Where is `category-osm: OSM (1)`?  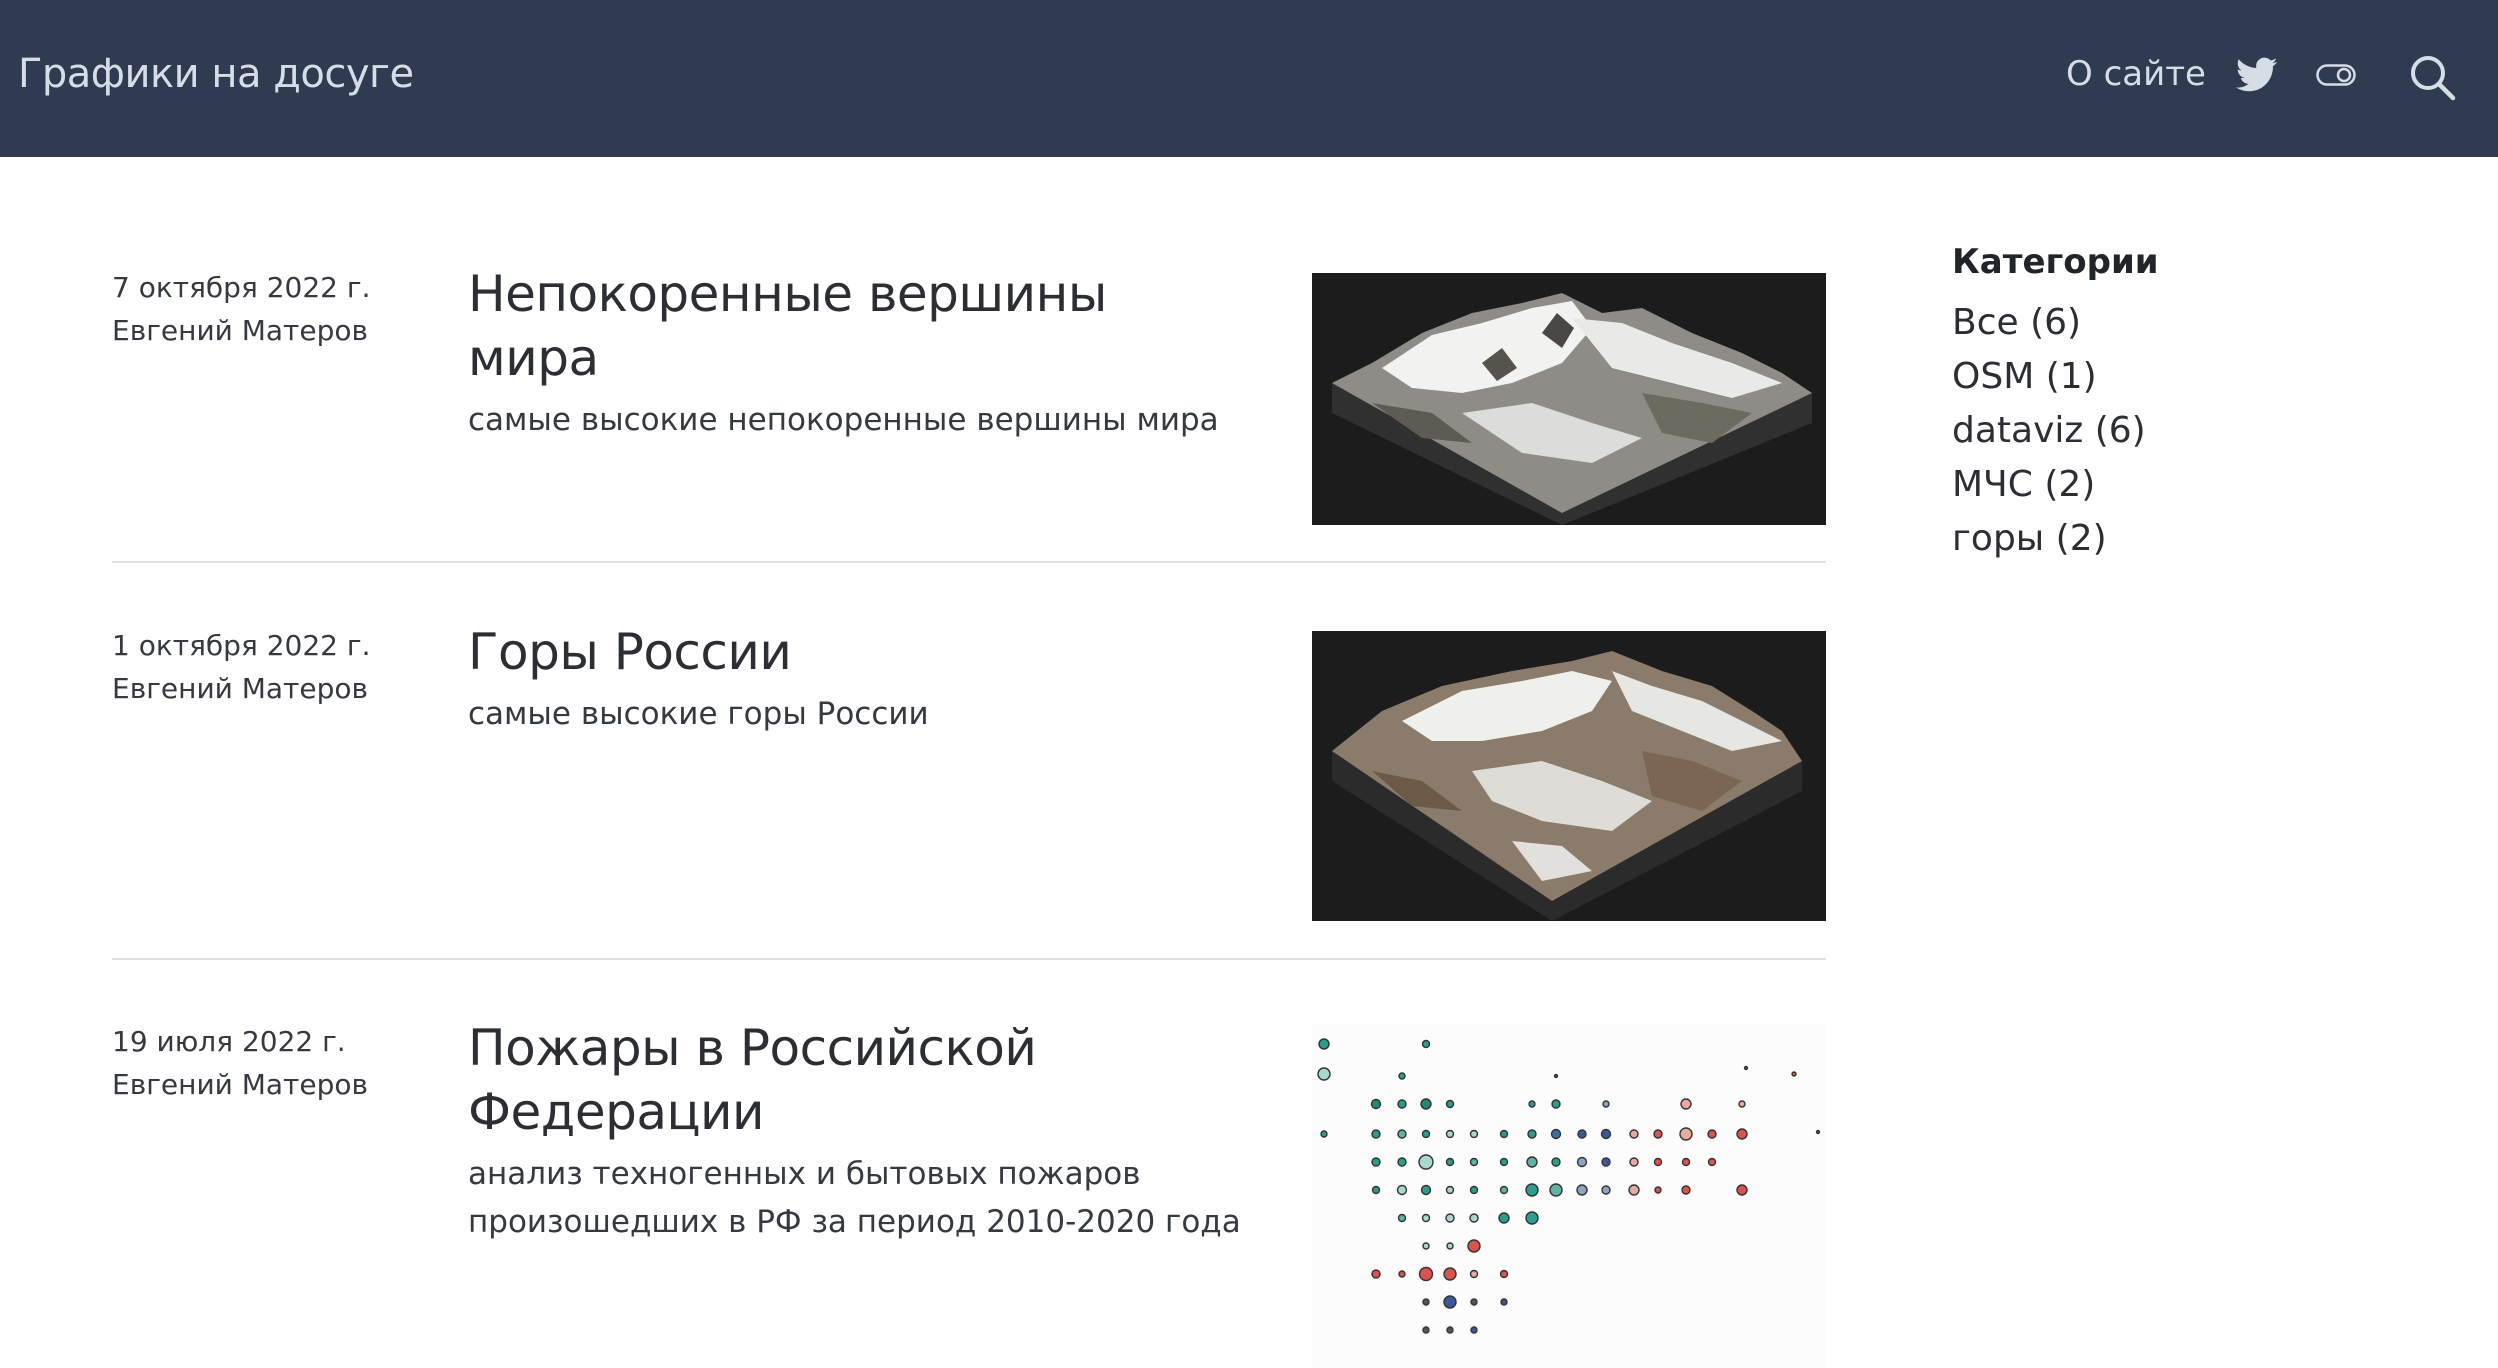 category-osm: OSM (1) is located at coordinates (2202, 377).